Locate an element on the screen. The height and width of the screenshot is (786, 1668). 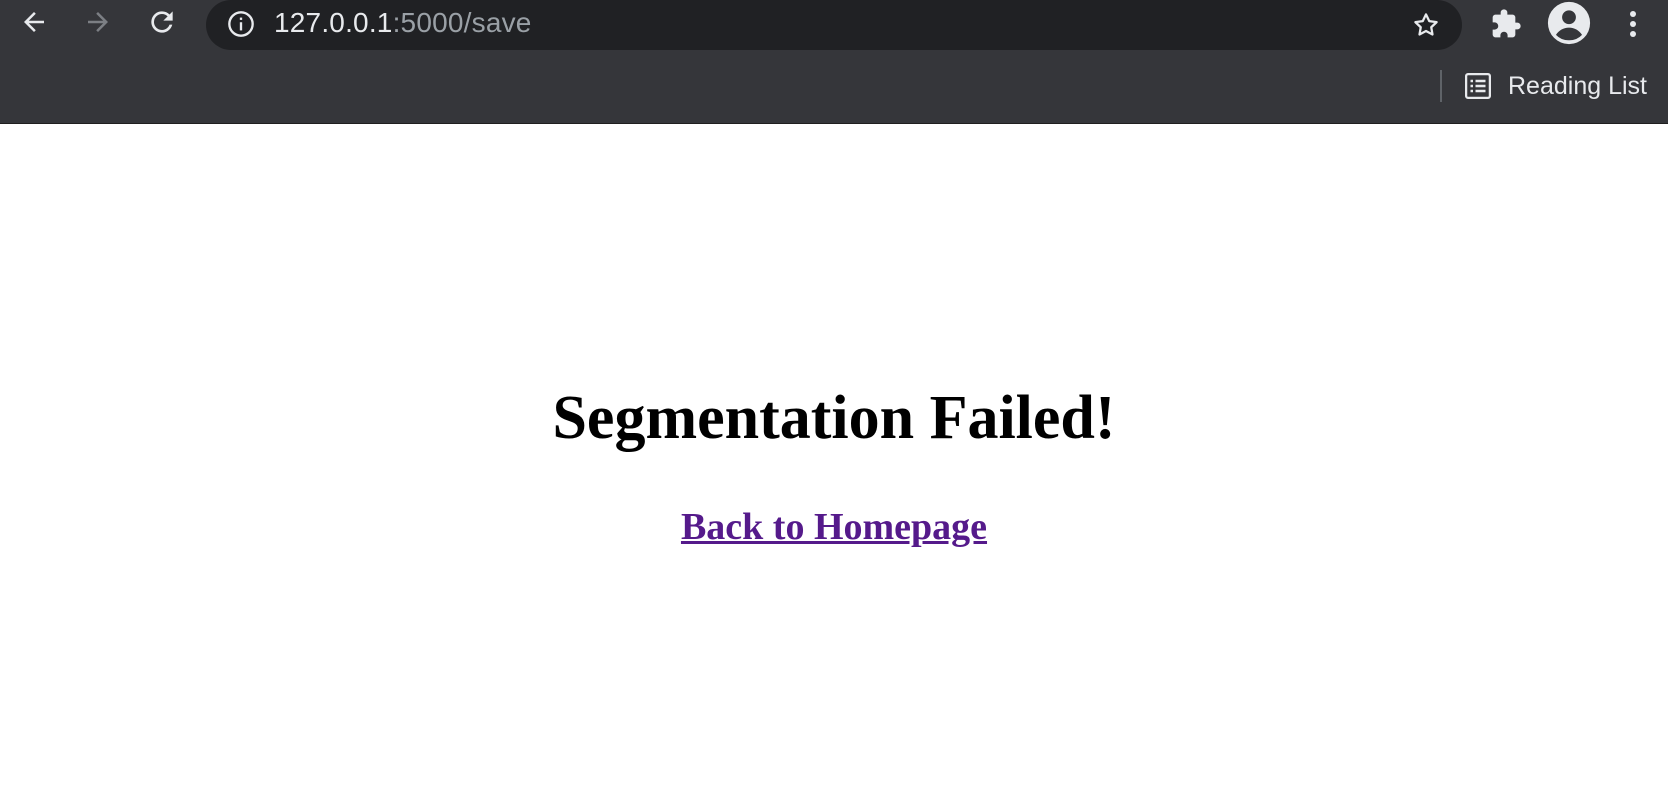
reading-list-button: Reading List is located at coordinates (1554, 86).